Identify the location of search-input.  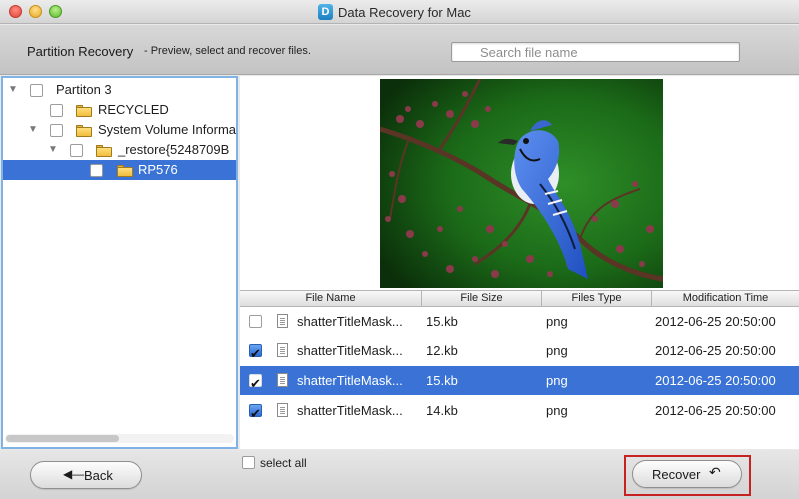
(595, 52).